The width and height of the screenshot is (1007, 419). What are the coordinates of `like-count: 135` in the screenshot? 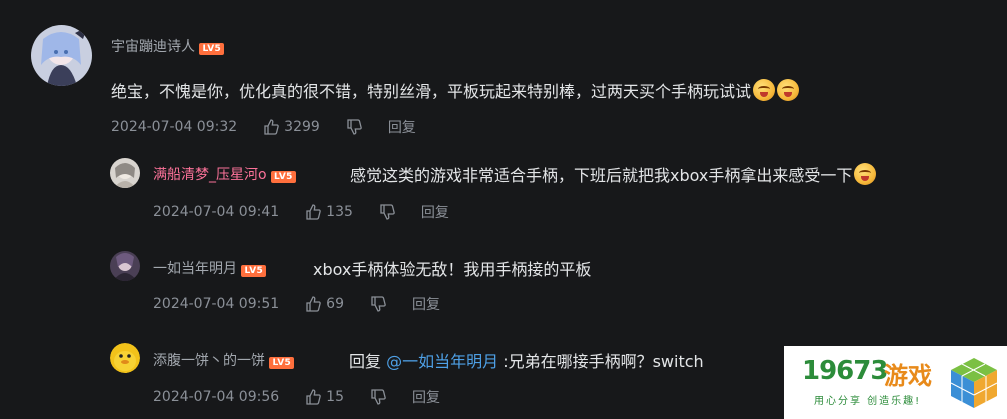 It's located at (339, 212).